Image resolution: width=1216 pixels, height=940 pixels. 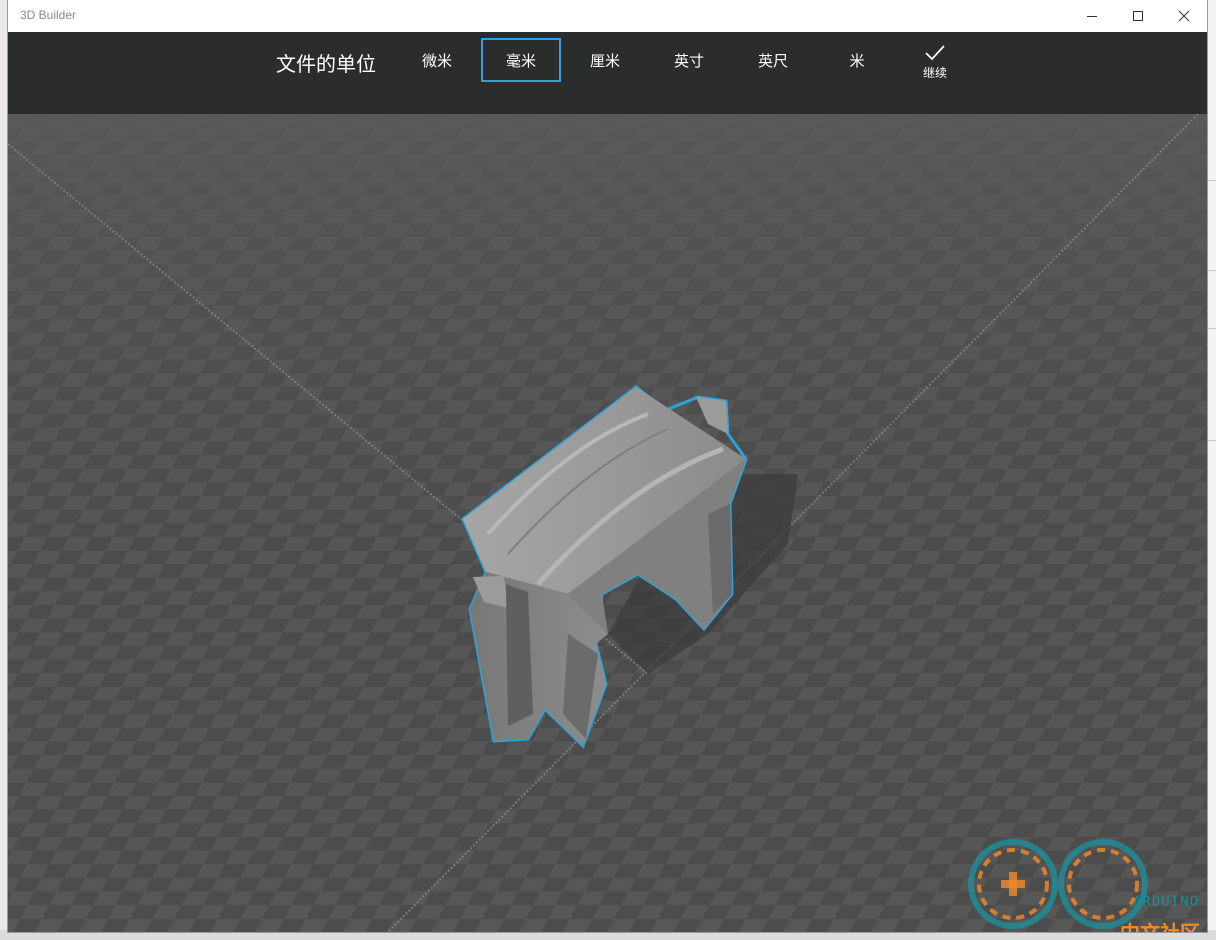 I want to click on continue-button: 继续, so click(x=935, y=69).